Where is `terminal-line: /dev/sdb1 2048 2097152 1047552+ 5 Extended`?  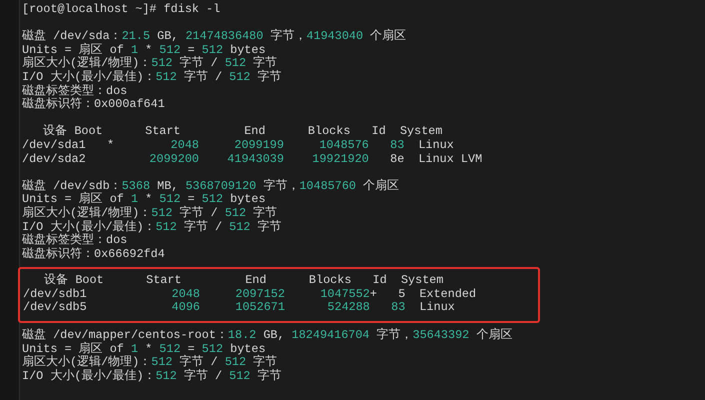 terminal-line: /dev/sdb1 2048 2097152 1047552+ 5 Extended is located at coordinates (249, 295).